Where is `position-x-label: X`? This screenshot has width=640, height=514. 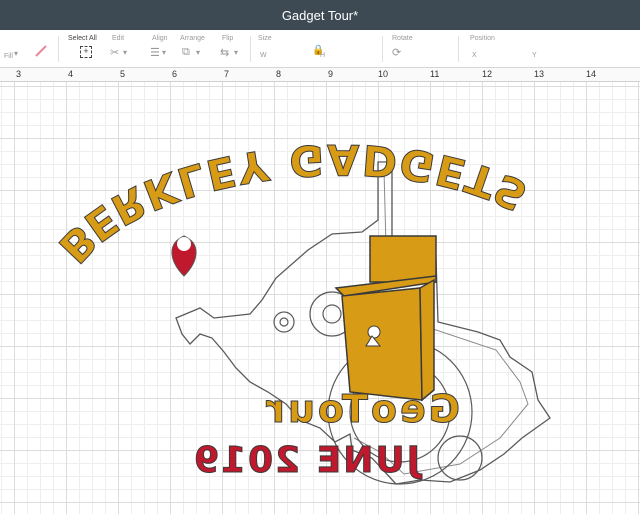 position-x-label: X is located at coordinates (474, 55).